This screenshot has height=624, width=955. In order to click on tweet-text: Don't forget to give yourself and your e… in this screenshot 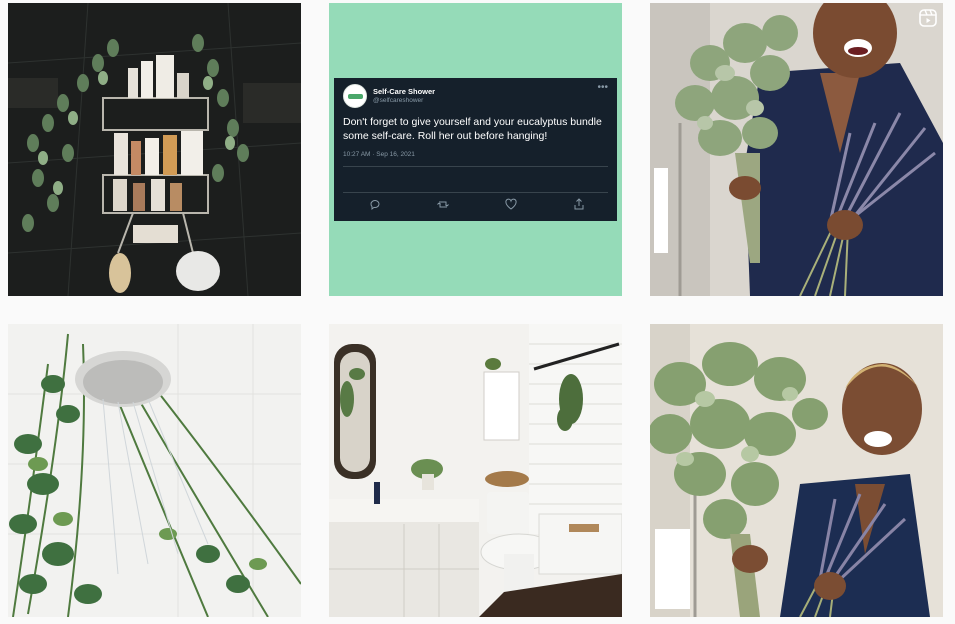, I will do `click(472, 129)`.